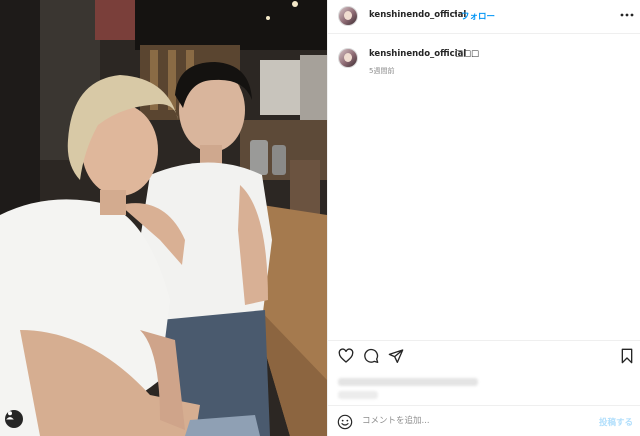 The image size is (640, 436). What do you see at coordinates (616, 422) in the screenshot?
I see `post-comment-button: 投稿する` at bounding box center [616, 422].